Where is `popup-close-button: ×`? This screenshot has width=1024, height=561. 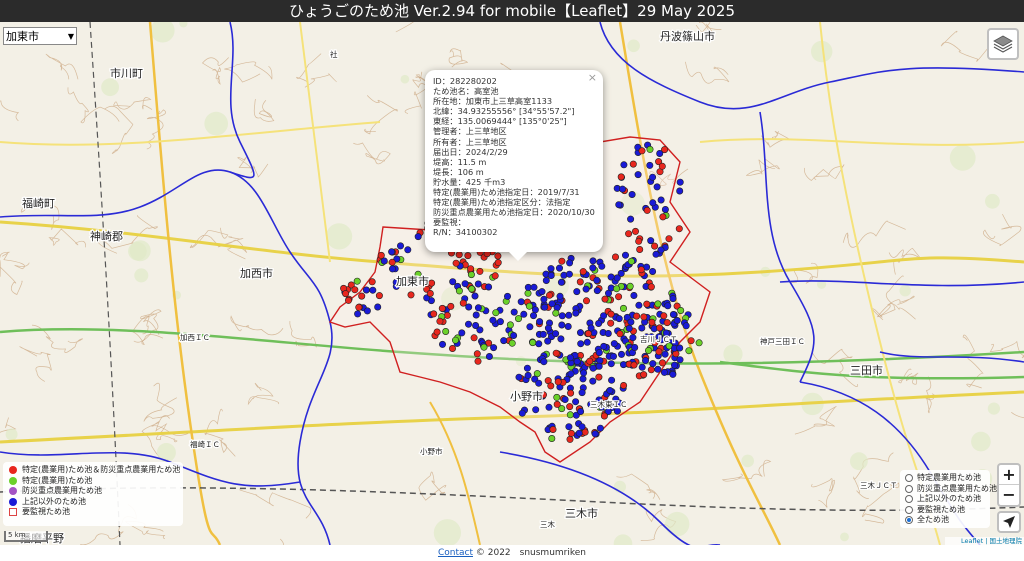 popup-close-button: × is located at coordinates (592, 77).